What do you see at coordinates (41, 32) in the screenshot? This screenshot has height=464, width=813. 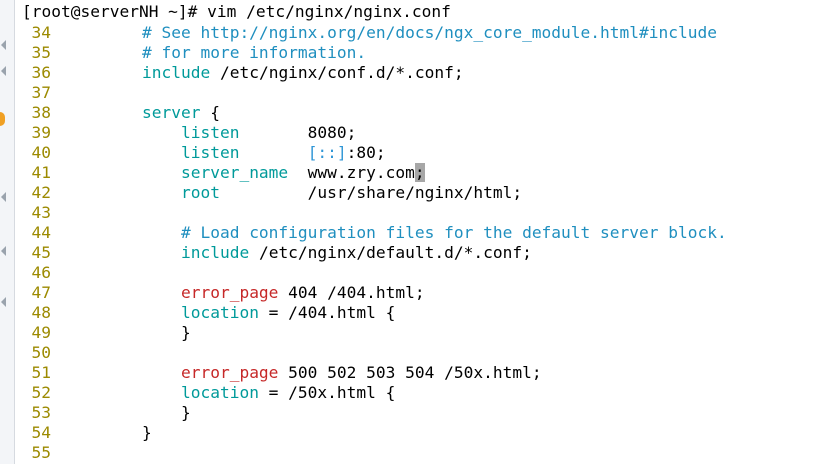 I see `line-number: 34` at bounding box center [41, 32].